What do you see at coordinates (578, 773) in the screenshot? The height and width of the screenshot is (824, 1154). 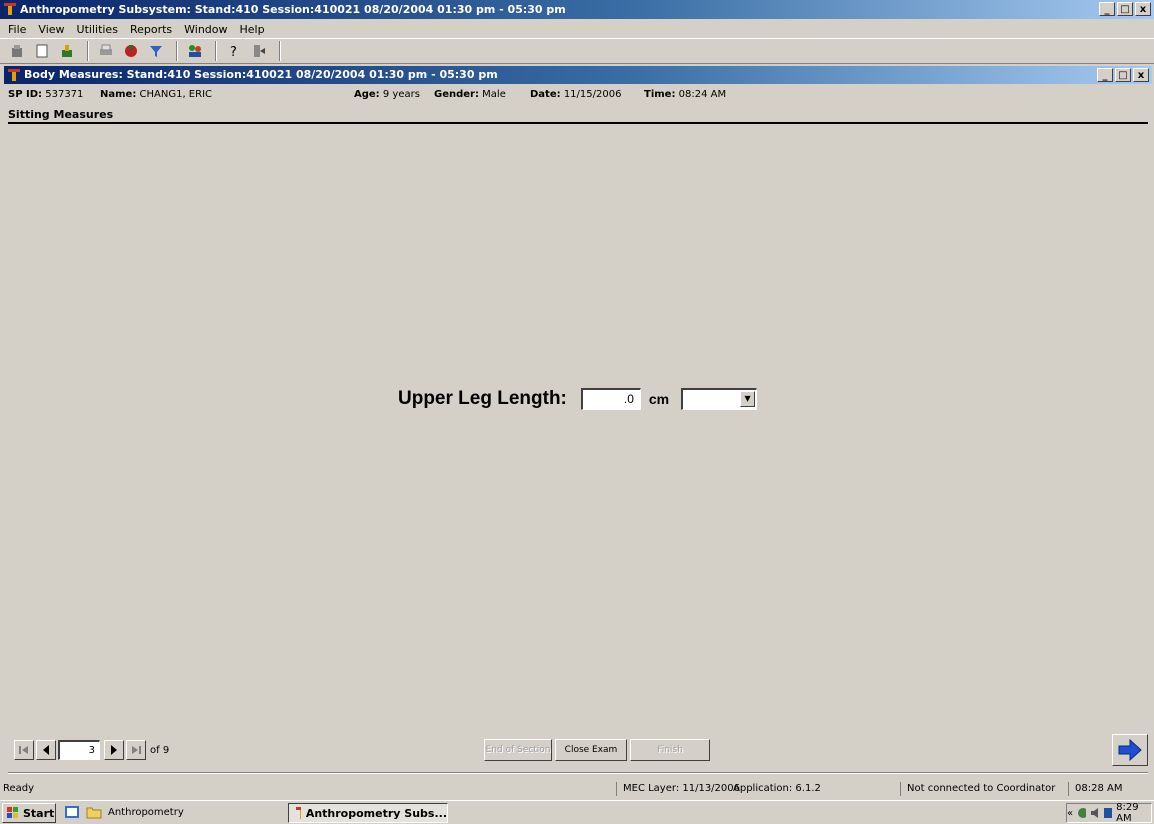 I see `footer-divider` at bounding box center [578, 773].